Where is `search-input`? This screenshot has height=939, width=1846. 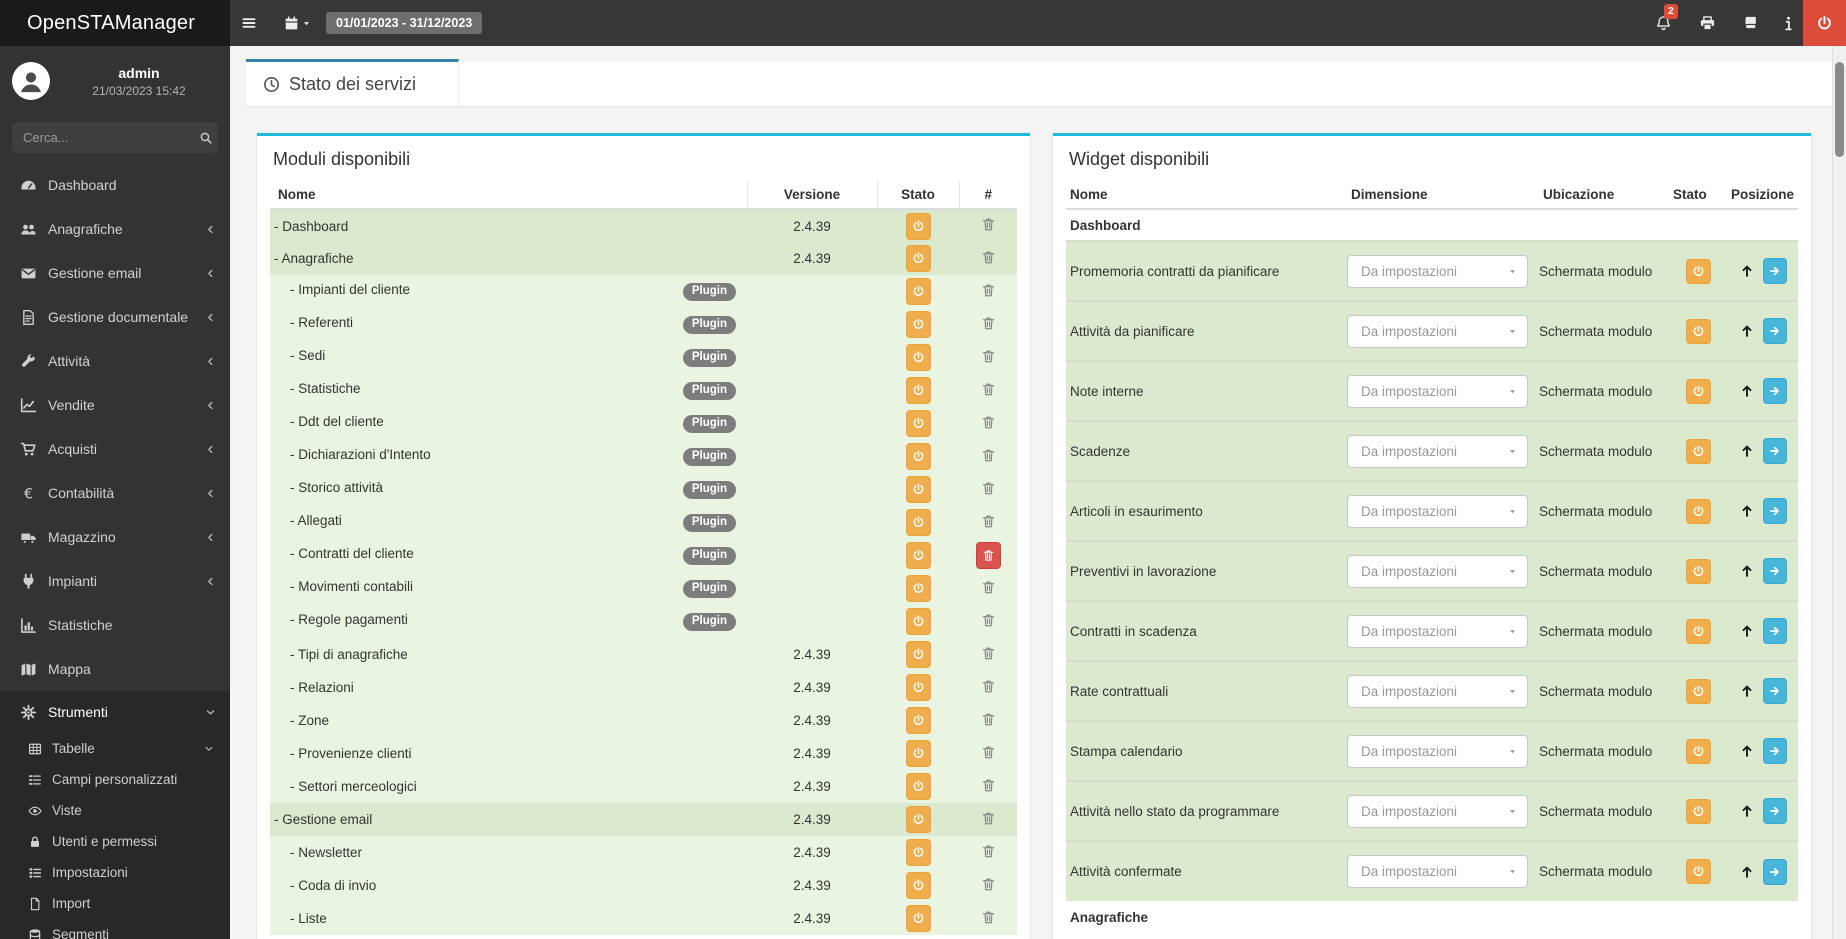
search-input is located at coordinates (111, 137).